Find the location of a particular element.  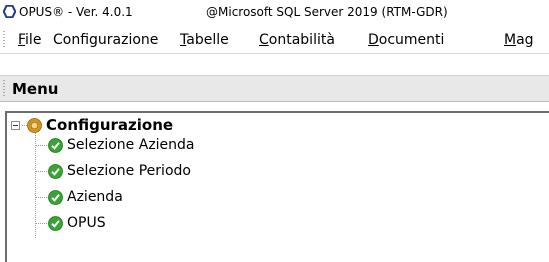

panel-title: Menu is located at coordinates (35, 89).